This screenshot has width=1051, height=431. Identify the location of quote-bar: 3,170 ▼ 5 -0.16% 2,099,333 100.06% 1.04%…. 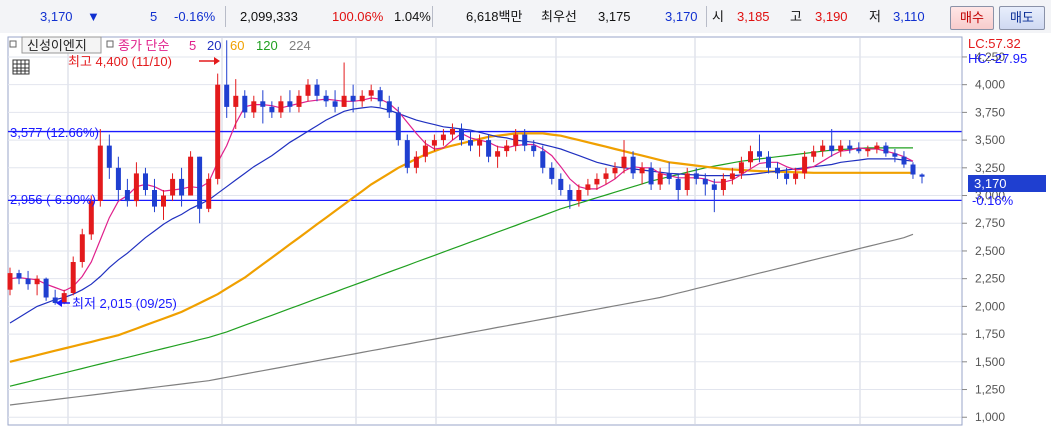
(525, 17).